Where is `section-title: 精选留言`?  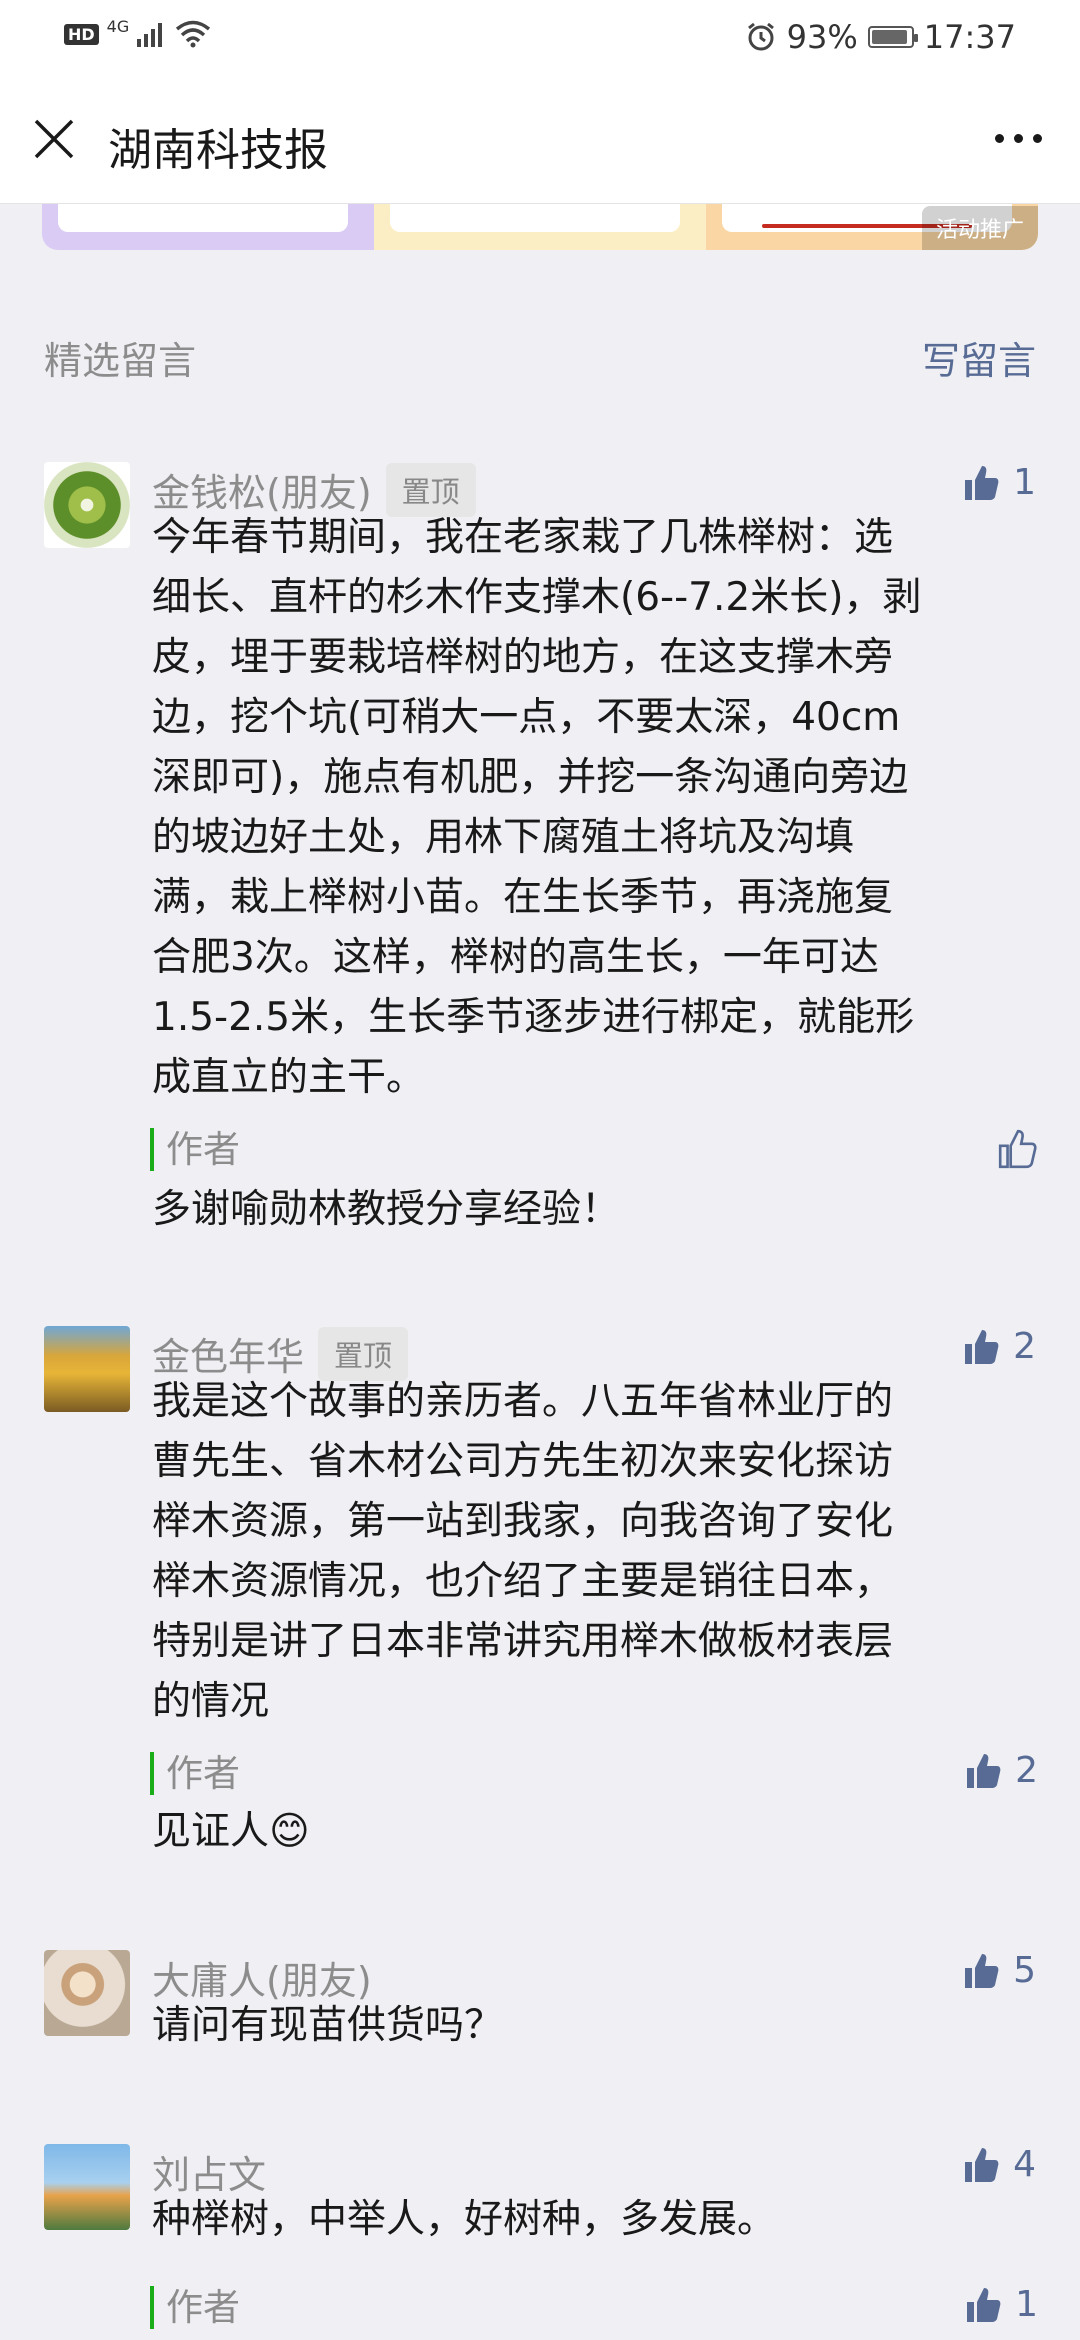 section-title: 精选留言 is located at coordinates (120, 361).